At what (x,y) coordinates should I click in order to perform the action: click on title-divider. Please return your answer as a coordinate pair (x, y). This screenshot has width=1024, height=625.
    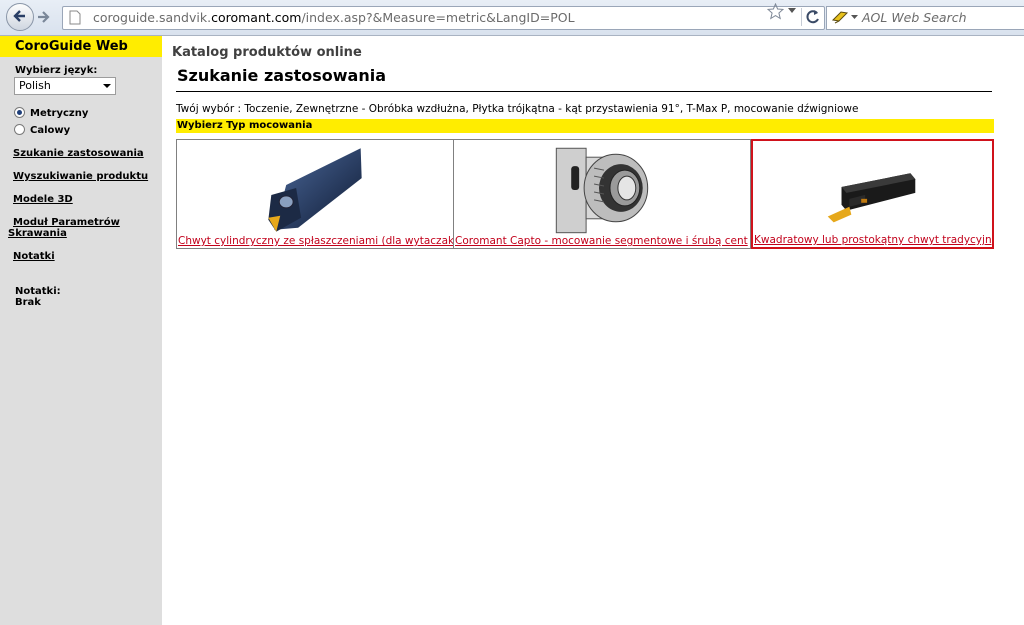
    Looking at the image, I should click on (584, 91).